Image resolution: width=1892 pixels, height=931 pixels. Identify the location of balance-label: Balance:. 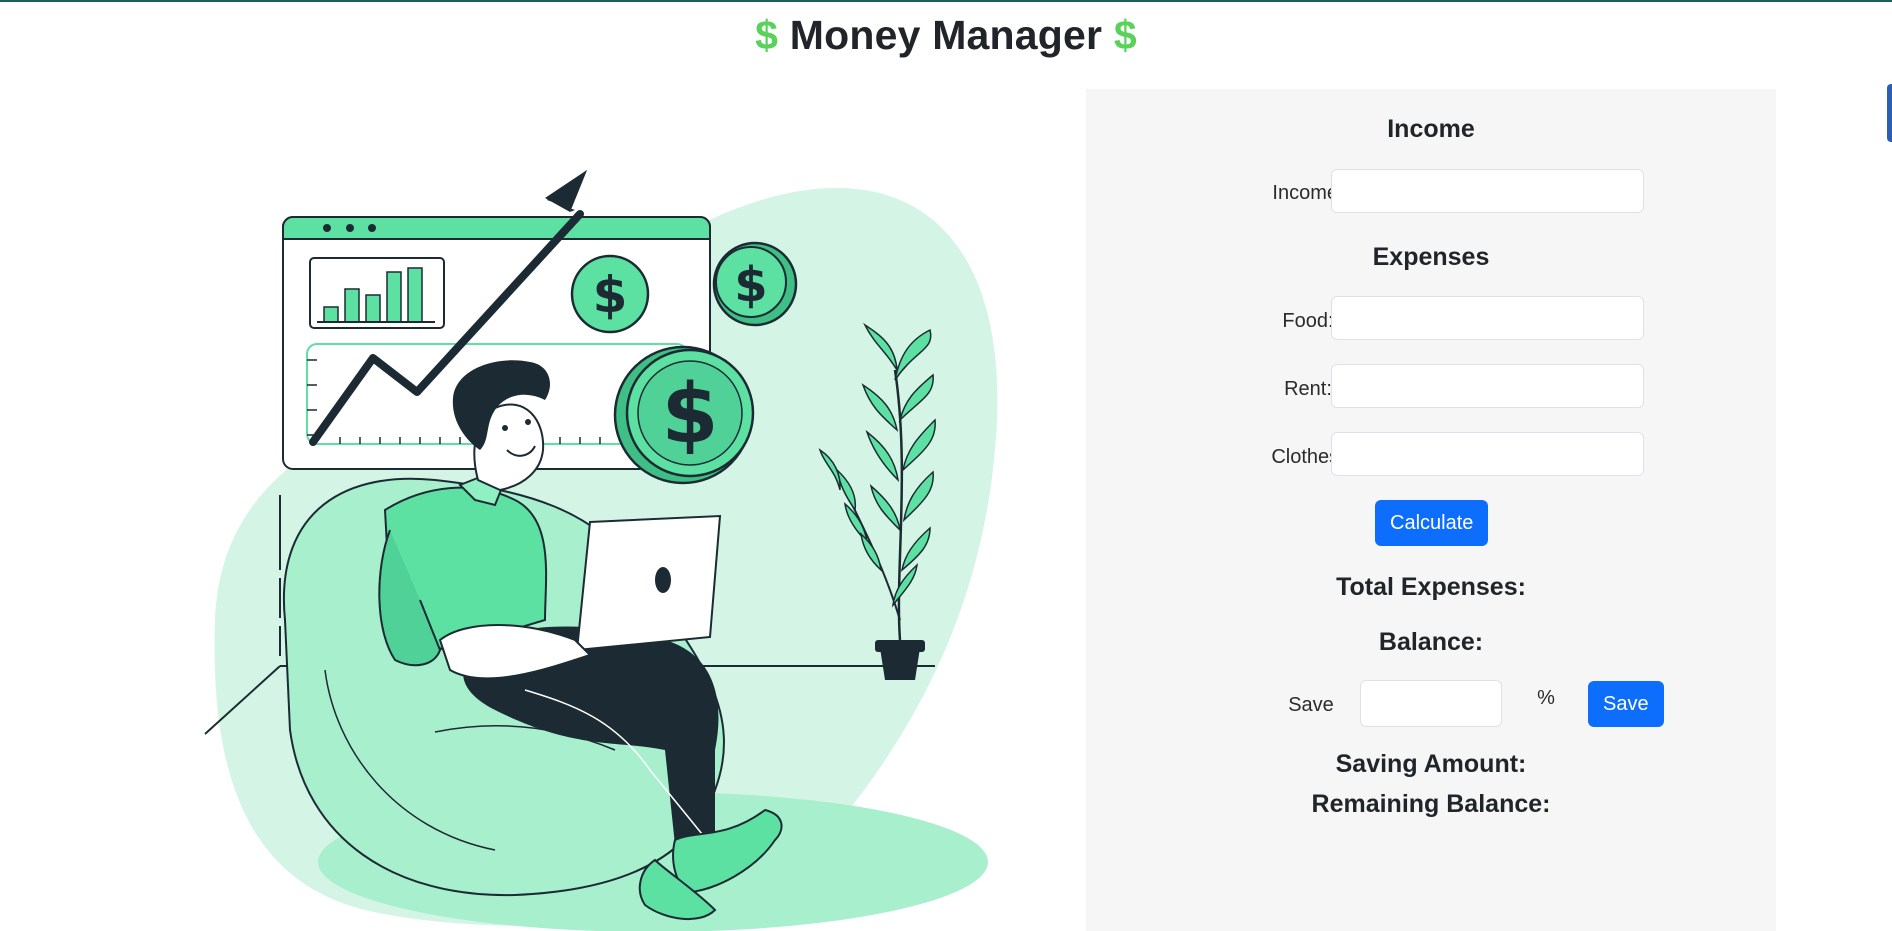
(1431, 642).